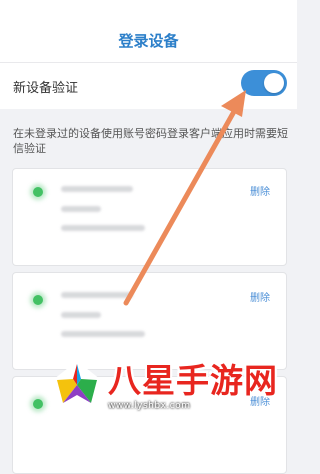 This screenshot has height=474, width=320. I want to click on watermark-url: www.lyshbx.com, so click(149, 406).